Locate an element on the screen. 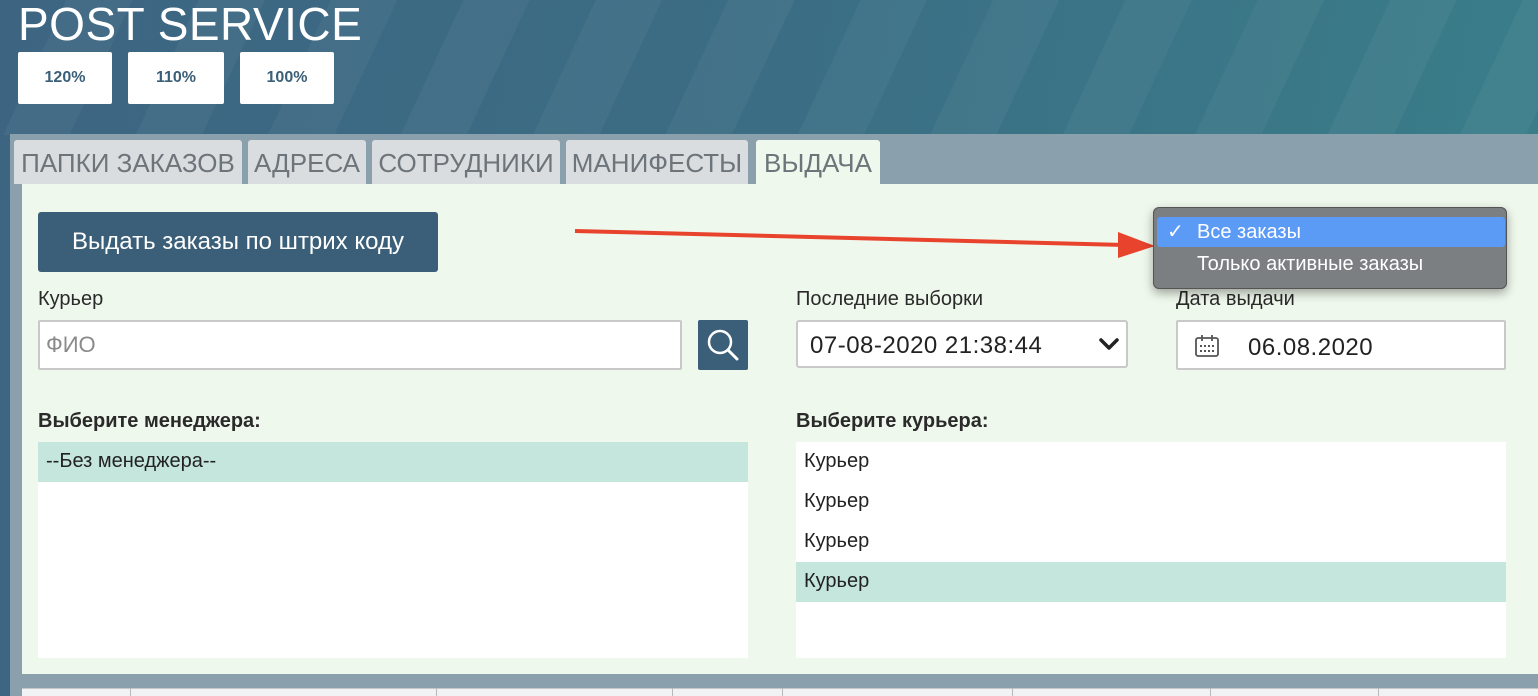 Image resolution: width=1538 pixels, height=696 pixels. zoom-120-button: 120% is located at coordinates (65, 78).